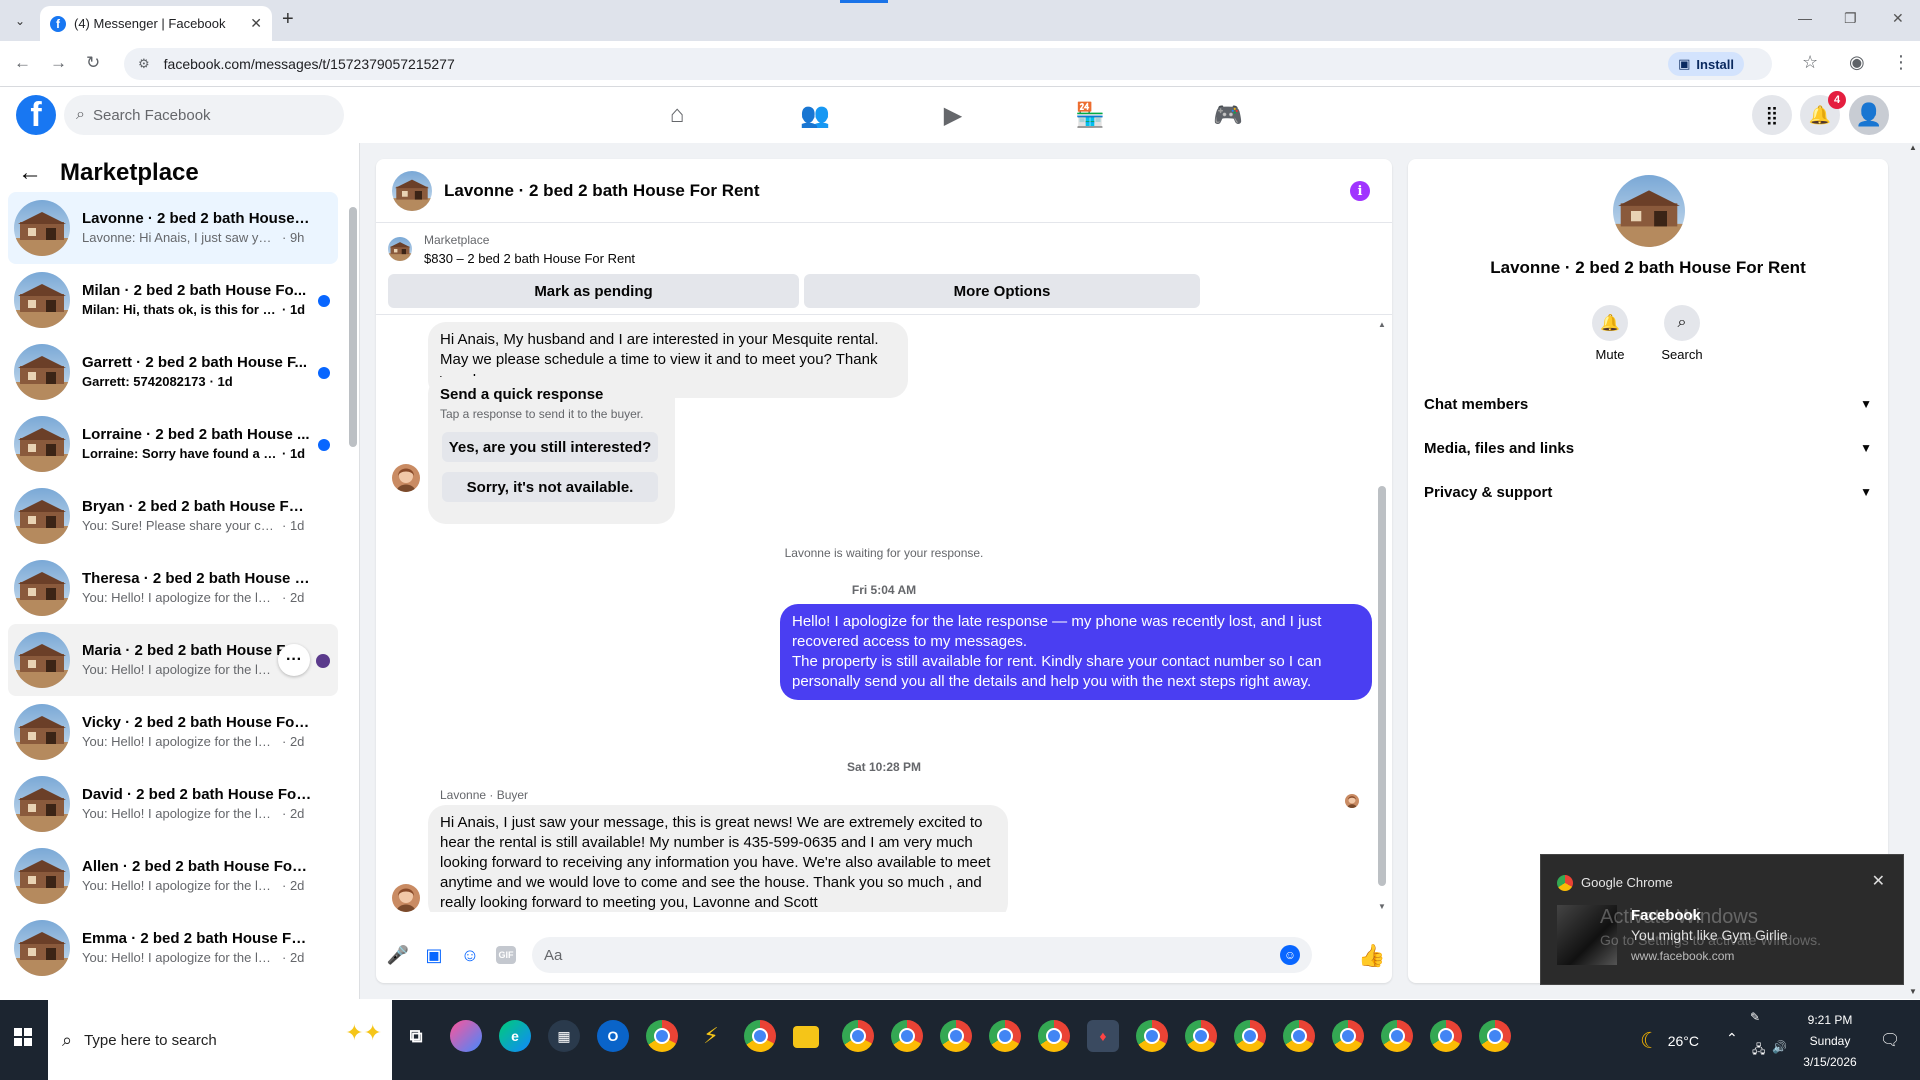 This screenshot has height=1080, width=1920. Describe the element at coordinates (1002, 291) in the screenshot. I see `more-options-button: More Options` at that location.